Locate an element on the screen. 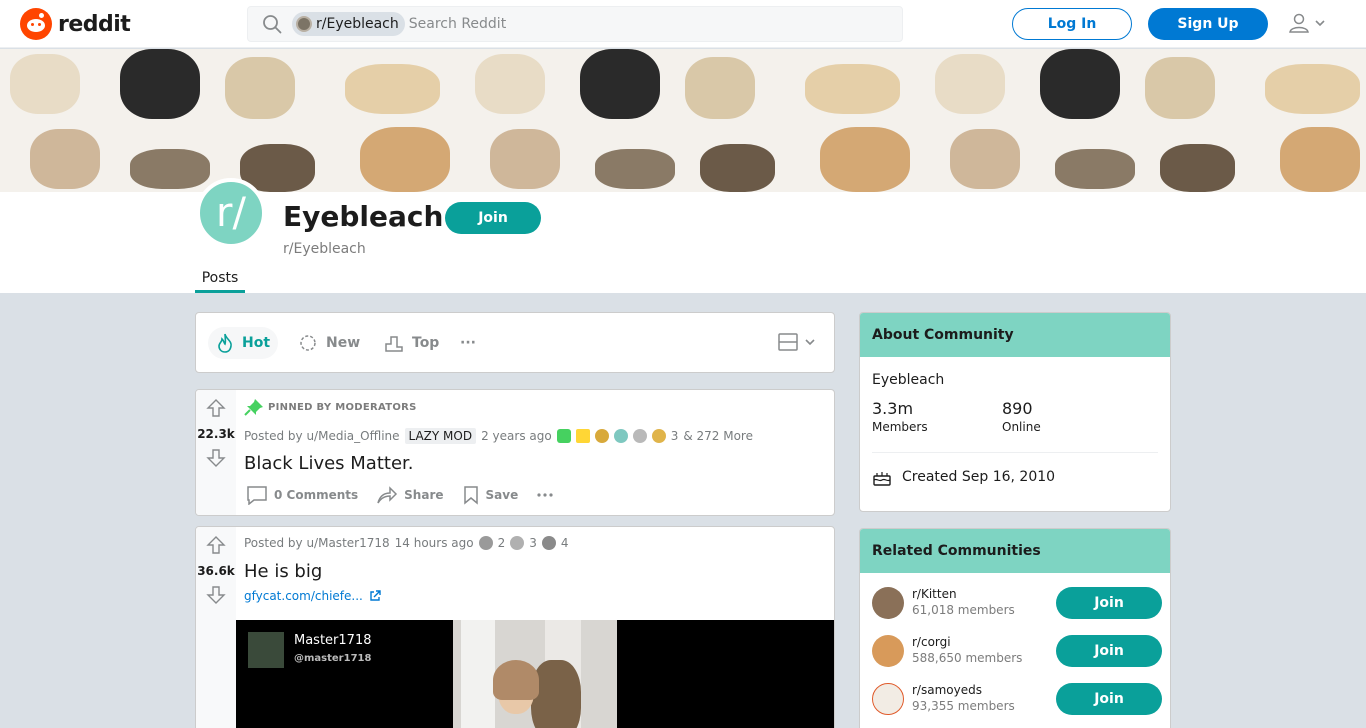  related-community-name: r/corgi is located at coordinates (931, 642).